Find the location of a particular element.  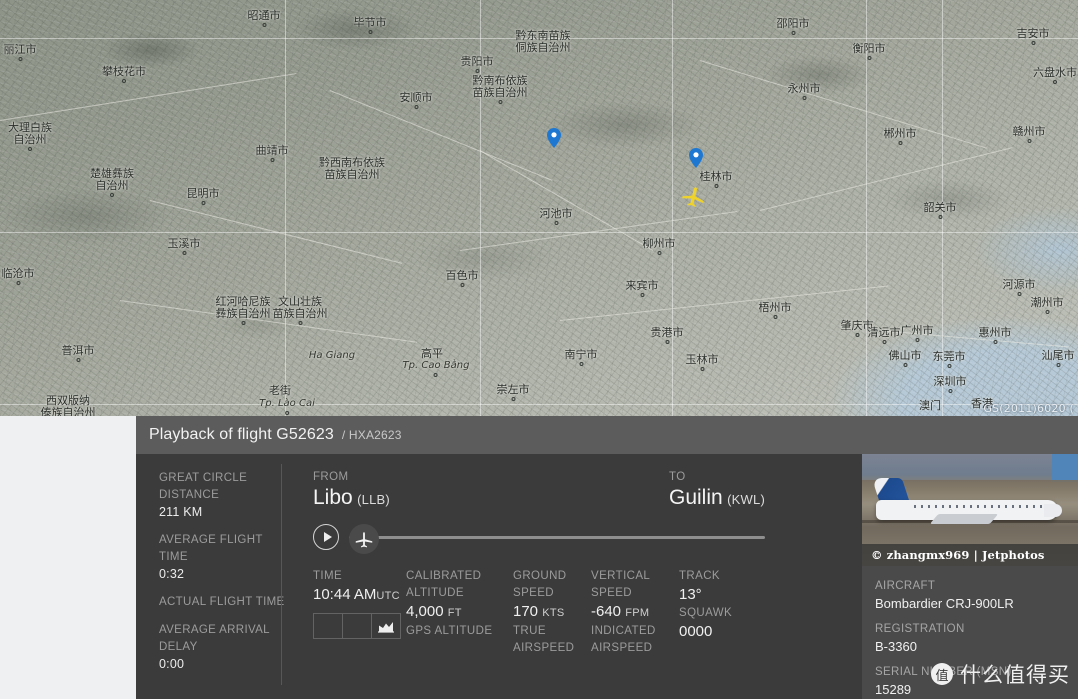

play-button is located at coordinates (326, 537).